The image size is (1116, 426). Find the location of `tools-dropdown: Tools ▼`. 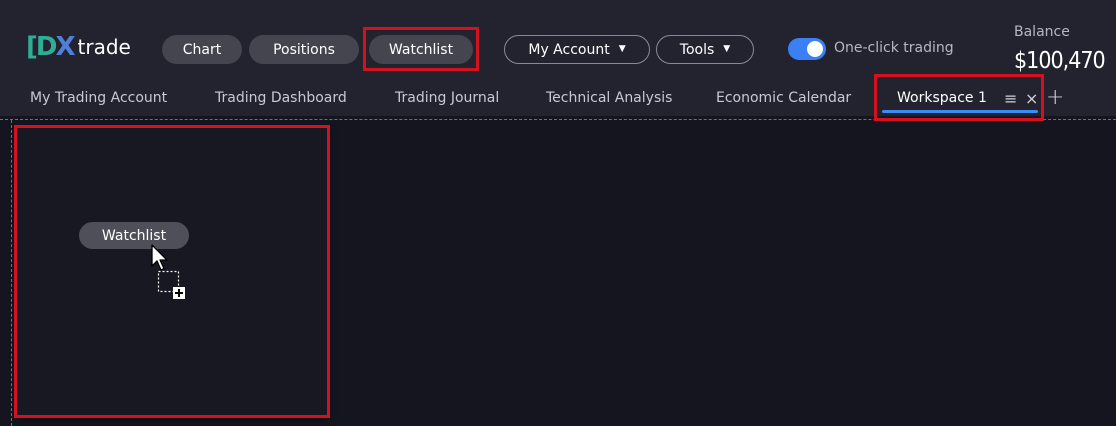

tools-dropdown: Tools ▼ is located at coordinates (705, 49).